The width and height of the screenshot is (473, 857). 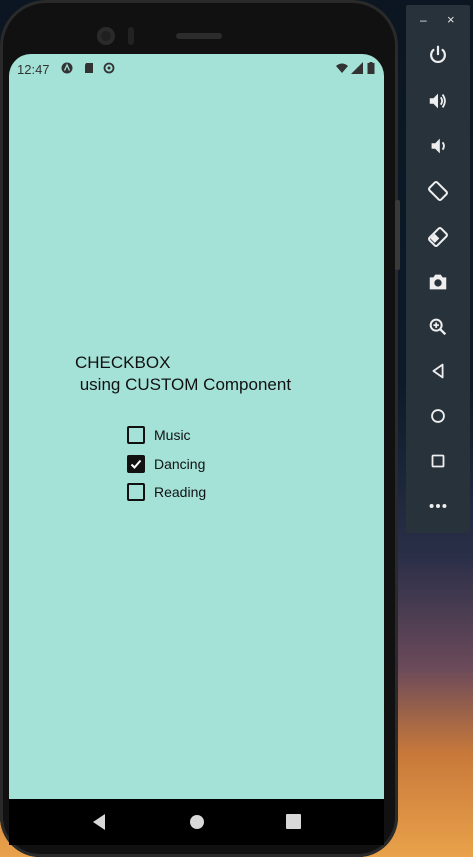 I want to click on checkbox-reading: Reading, so click(x=166, y=492).